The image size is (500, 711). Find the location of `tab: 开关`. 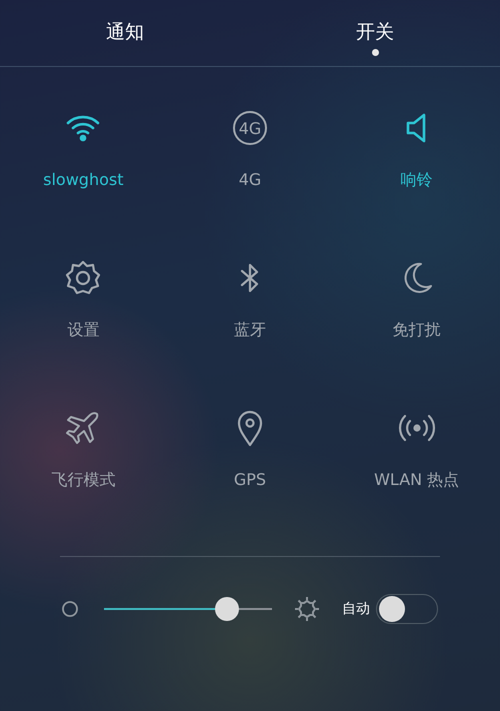

tab: 开关 is located at coordinates (375, 33).